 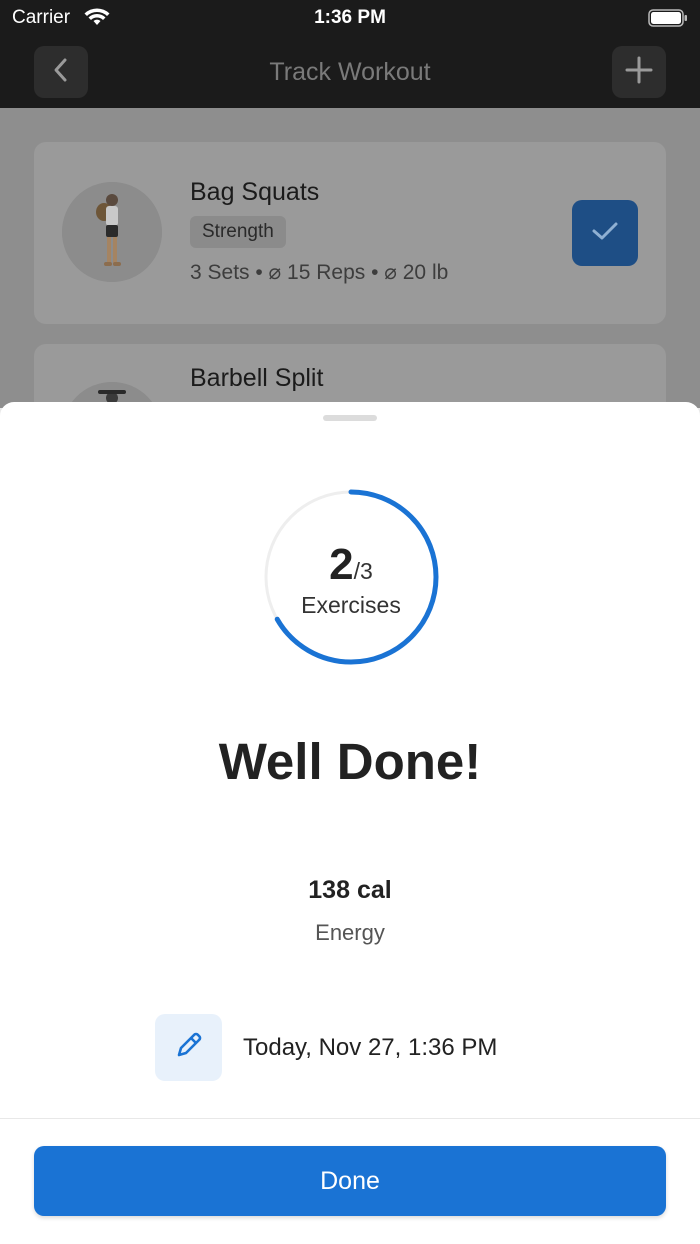 What do you see at coordinates (351, 605) in the screenshot?
I see `progress-label: Exercises` at bounding box center [351, 605].